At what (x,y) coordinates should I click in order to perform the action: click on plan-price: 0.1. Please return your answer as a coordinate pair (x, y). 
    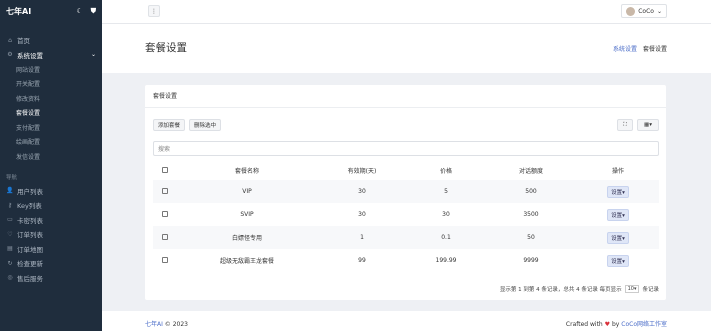
    Looking at the image, I should click on (446, 237).